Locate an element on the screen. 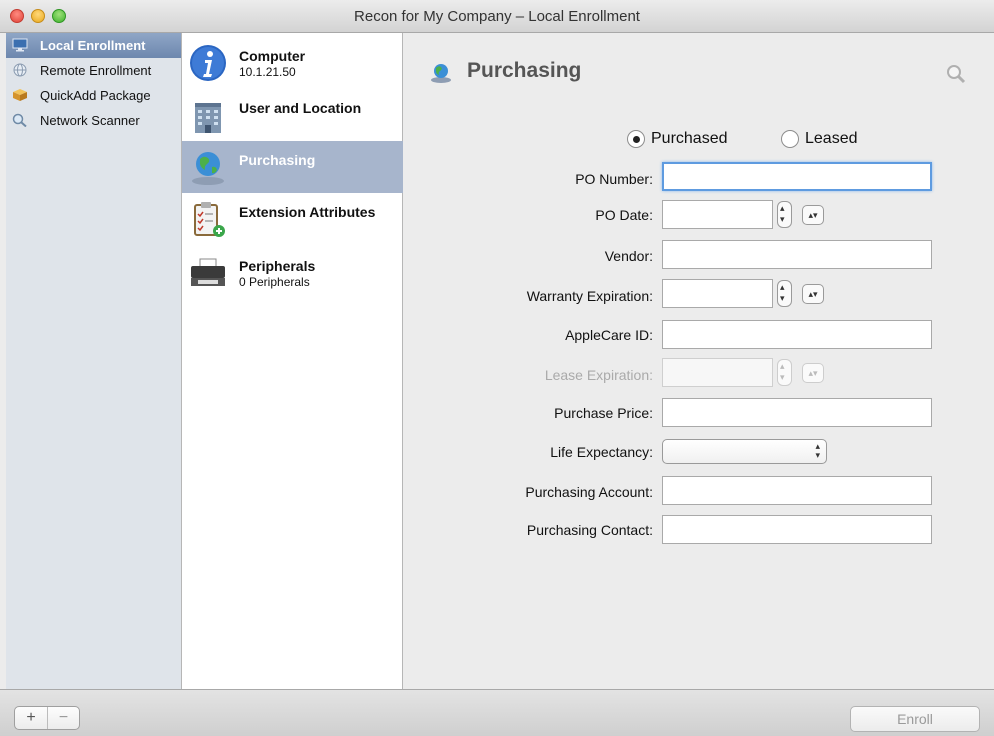 The height and width of the screenshot is (736, 994). title-bar: Recon for My Company – Local Enrollment is located at coordinates (497, 16).